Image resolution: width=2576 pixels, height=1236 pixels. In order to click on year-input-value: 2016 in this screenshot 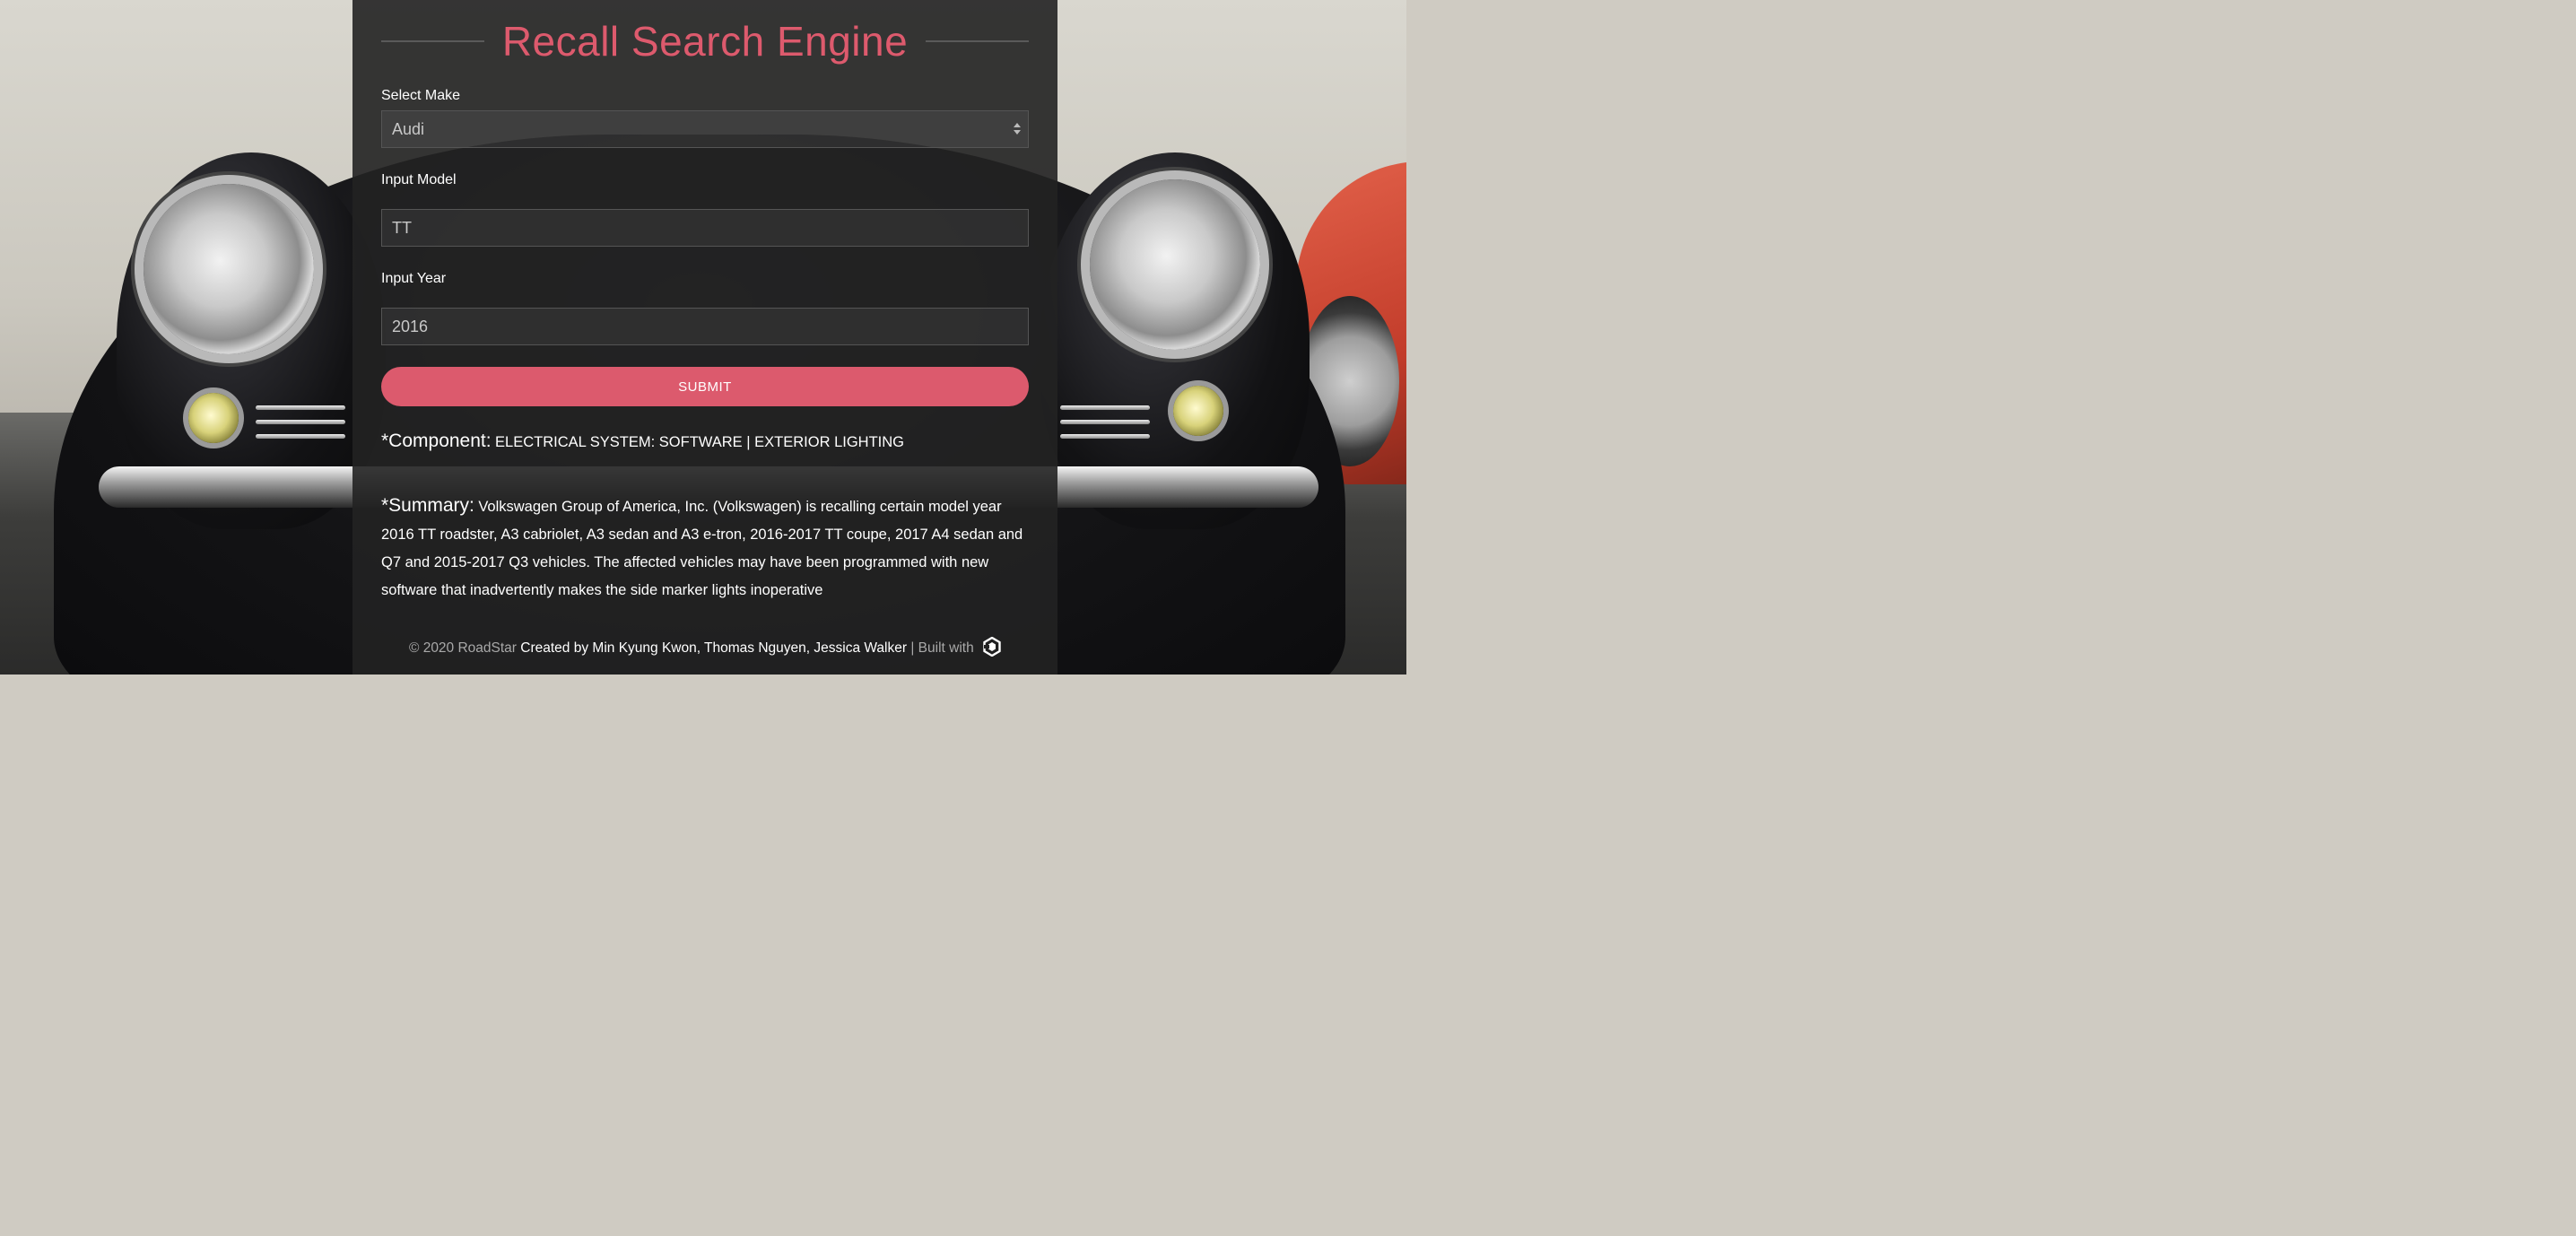, I will do `click(410, 326)`.